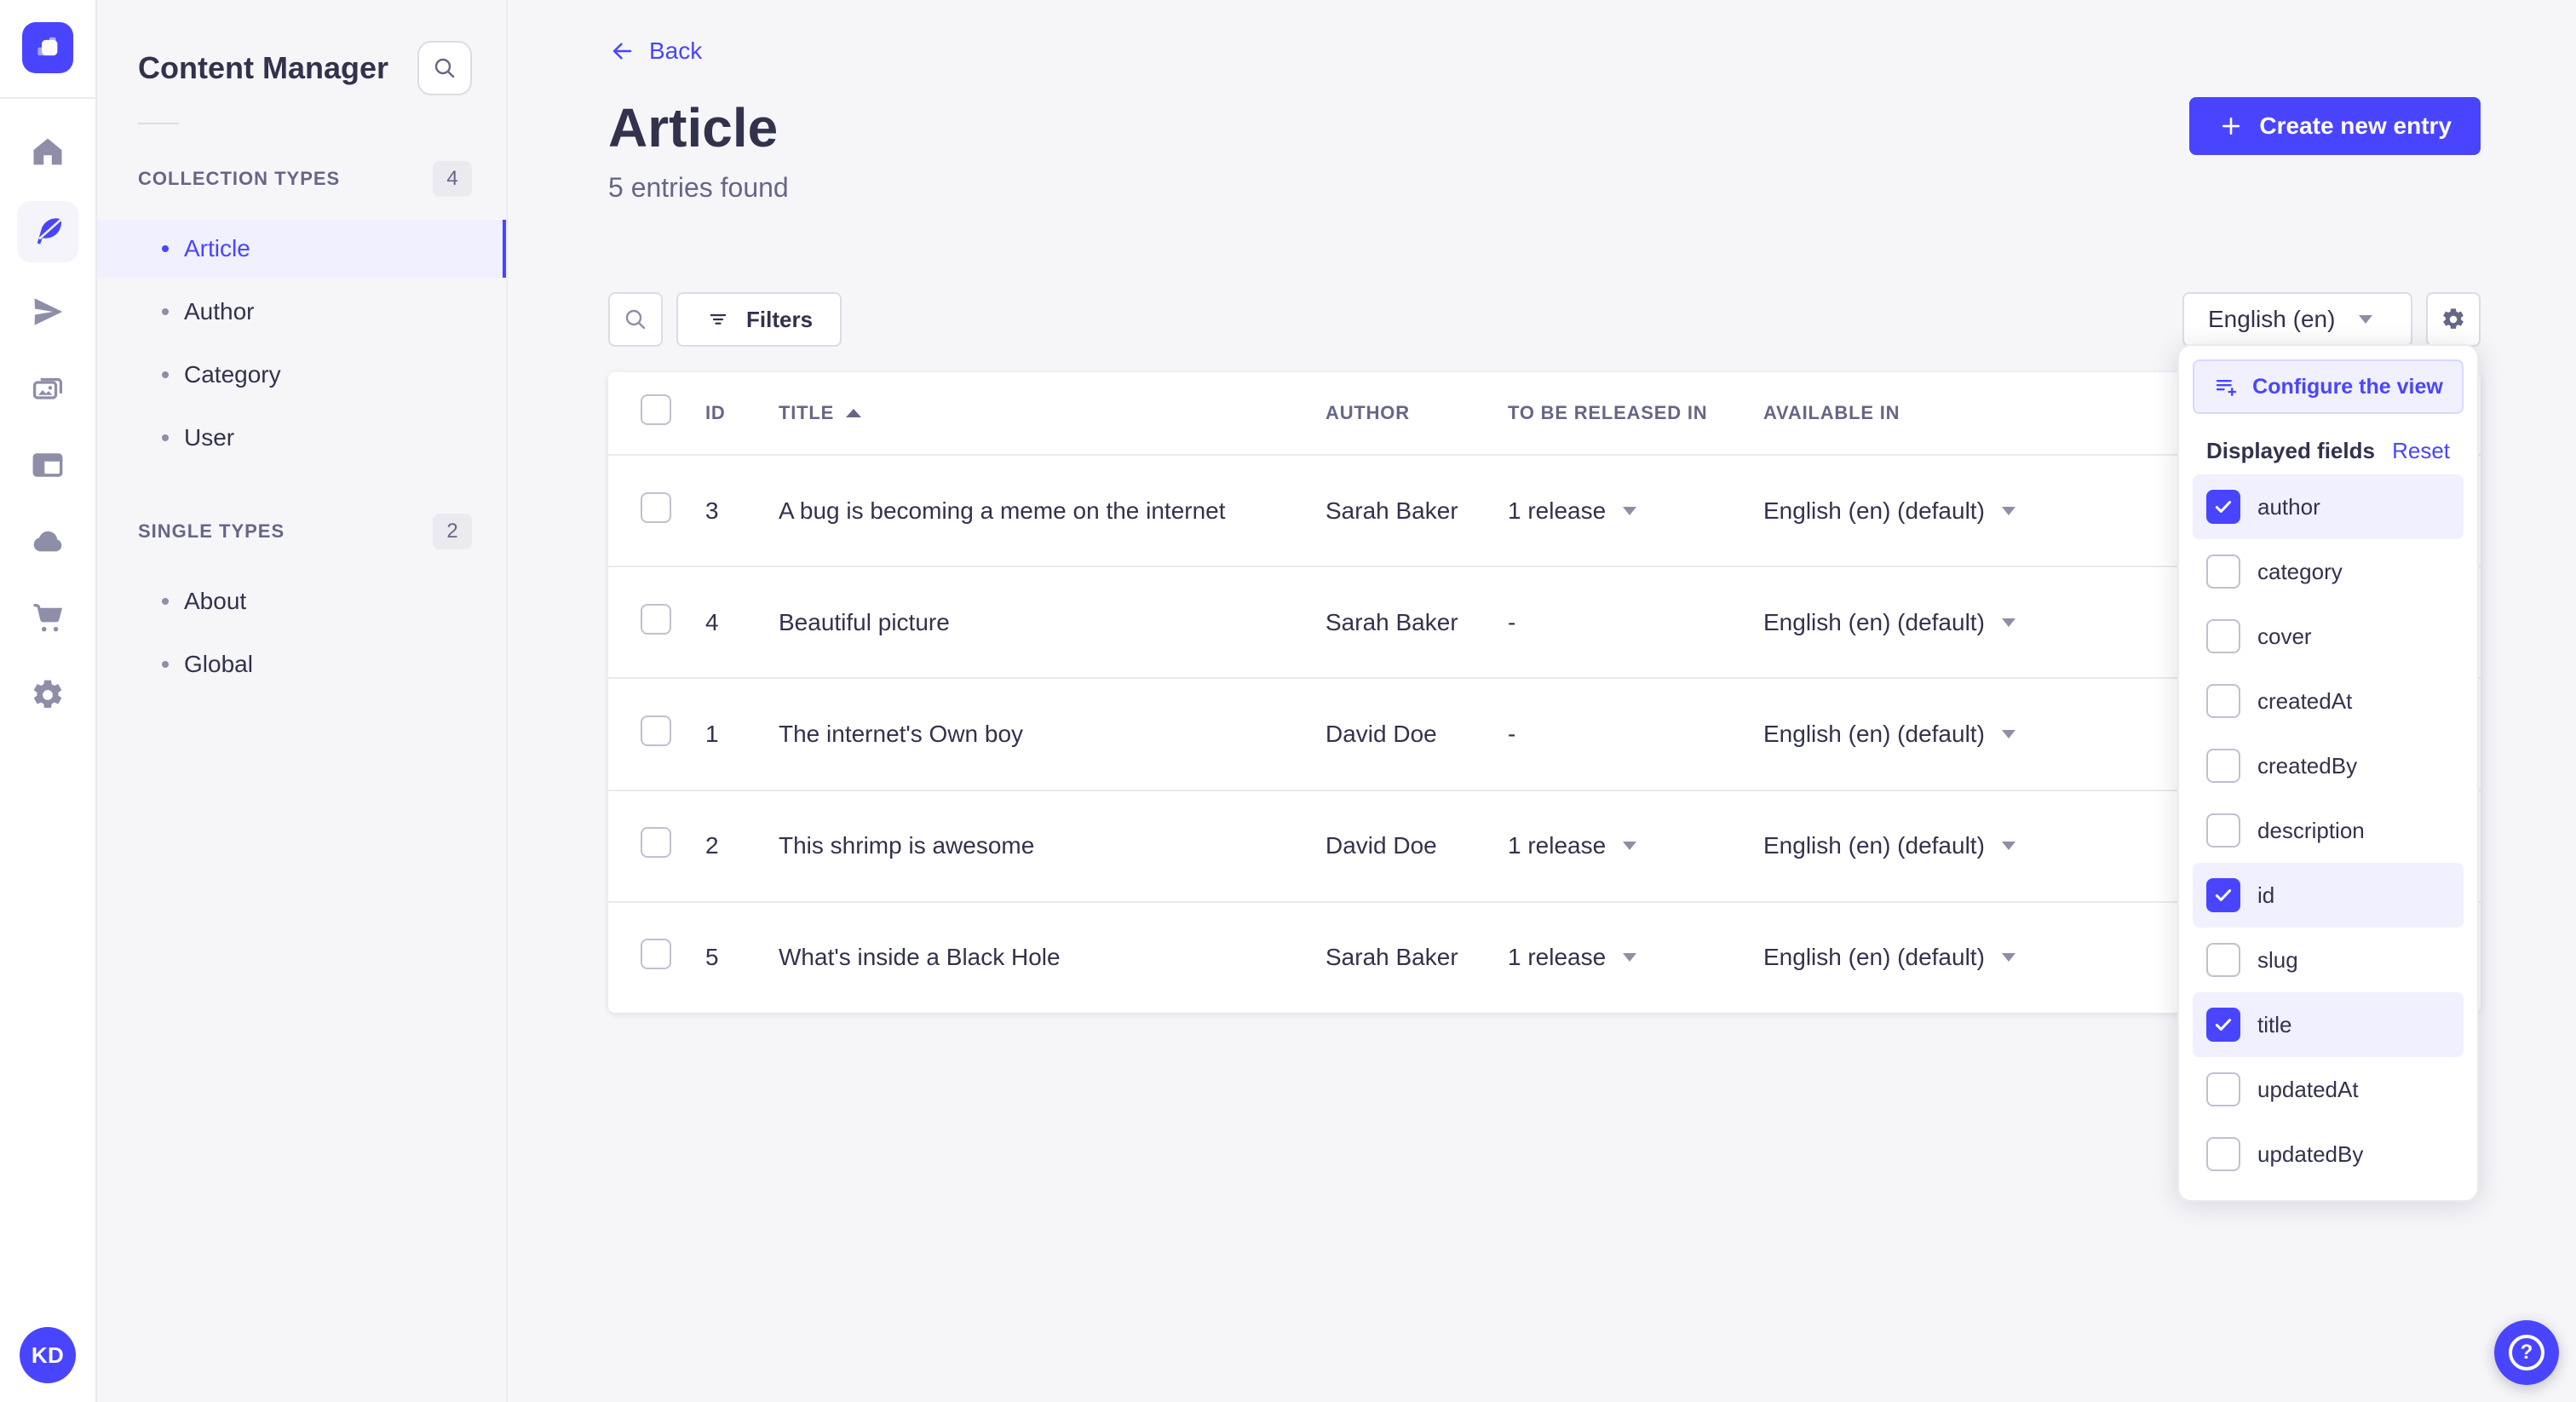  What do you see at coordinates (302, 249) in the screenshot?
I see `sidebar-item-article: Article` at bounding box center [302, 249].